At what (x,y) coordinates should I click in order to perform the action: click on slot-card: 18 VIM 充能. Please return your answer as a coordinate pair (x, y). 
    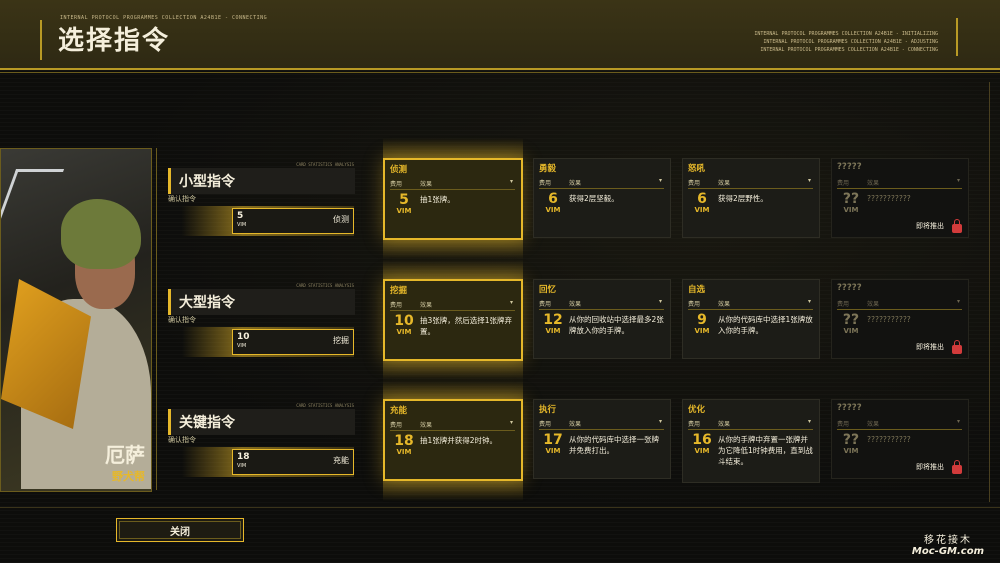
    Looking at the image, I should click on (293, 462).